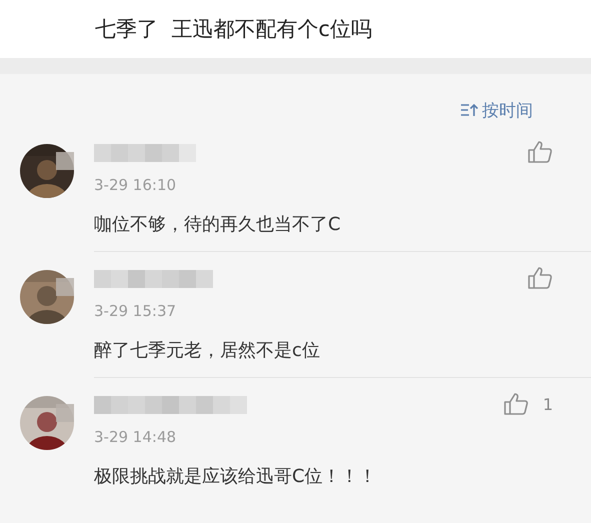 This screenshot has width=591, height=523. Describe the element at coordinates (236, 476) in the screenshot. I see `comment-text: 极限挑战就是应该给迅哥C位！！！` at that location.